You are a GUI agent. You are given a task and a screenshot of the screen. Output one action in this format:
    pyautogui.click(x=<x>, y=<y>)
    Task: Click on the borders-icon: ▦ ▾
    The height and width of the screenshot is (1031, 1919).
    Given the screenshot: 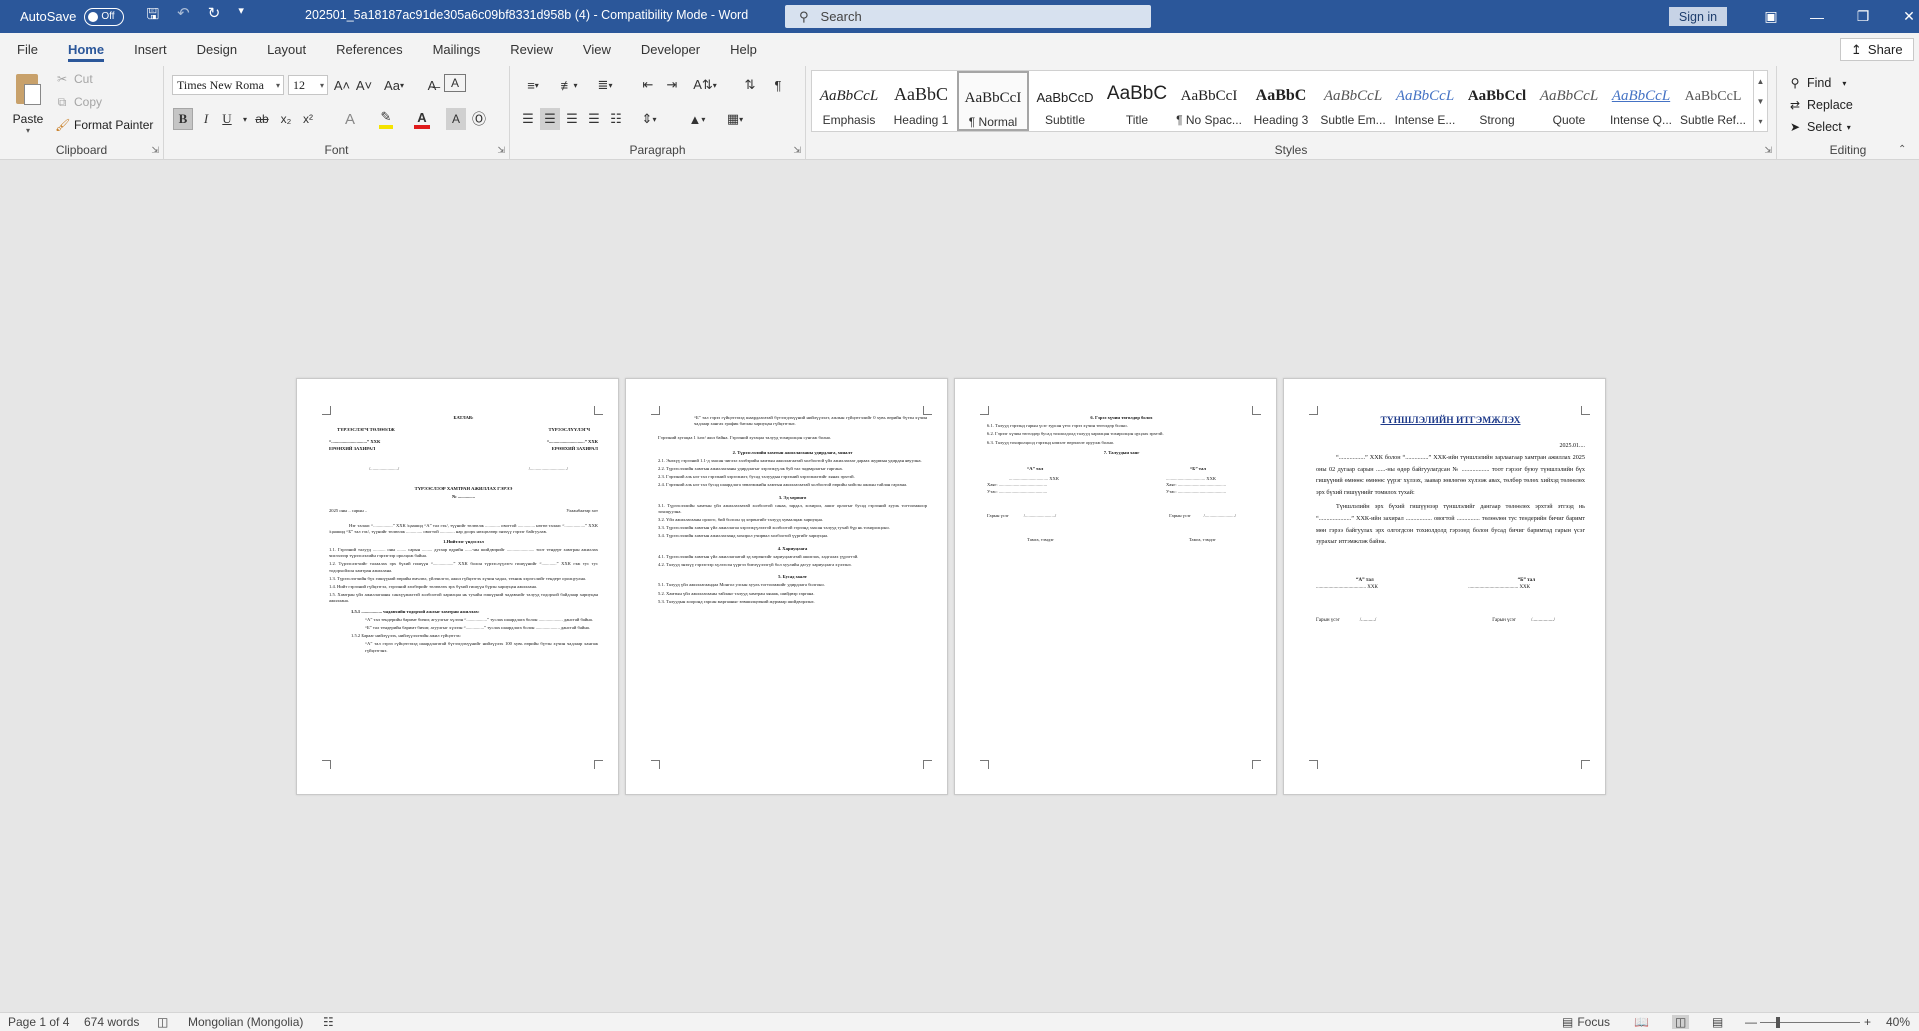 What is the action you would take?
    pyautogui.click(x=735, y=119)
    